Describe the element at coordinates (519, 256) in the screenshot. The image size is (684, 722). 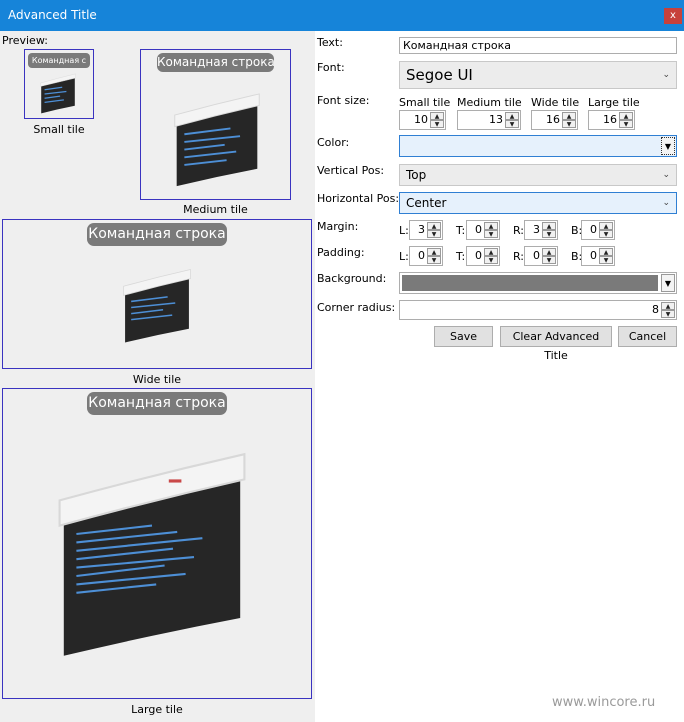
I see `padding-right-label: R:` at that location.